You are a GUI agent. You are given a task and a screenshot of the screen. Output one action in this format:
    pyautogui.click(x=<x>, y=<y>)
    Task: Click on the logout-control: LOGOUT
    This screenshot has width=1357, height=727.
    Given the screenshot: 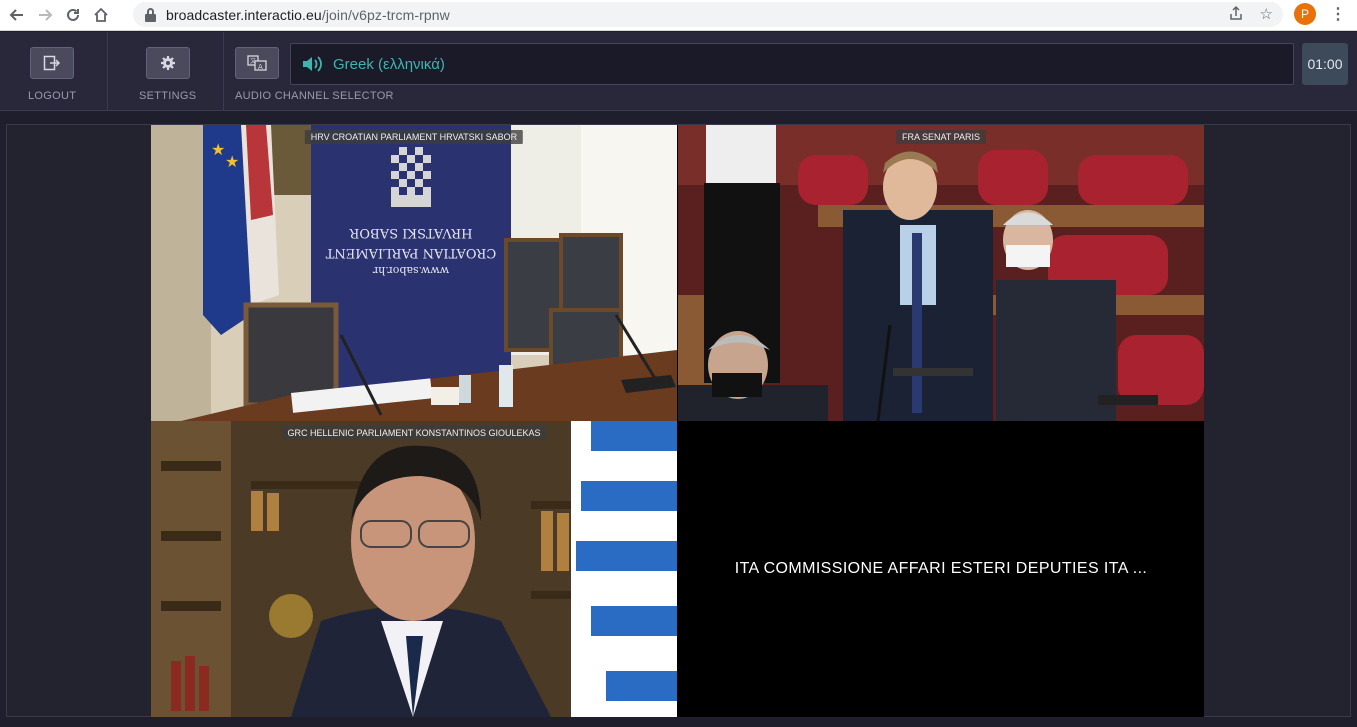 What is the action you would take?
    pyautogui.click(x=52, y=71)
    